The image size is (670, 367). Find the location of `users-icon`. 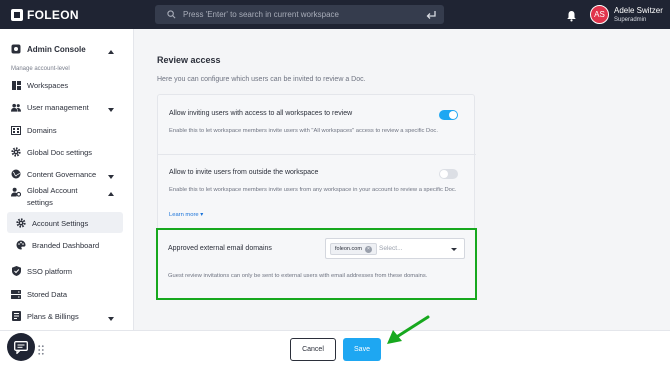

users-icon is located at coordinates (16, 107).